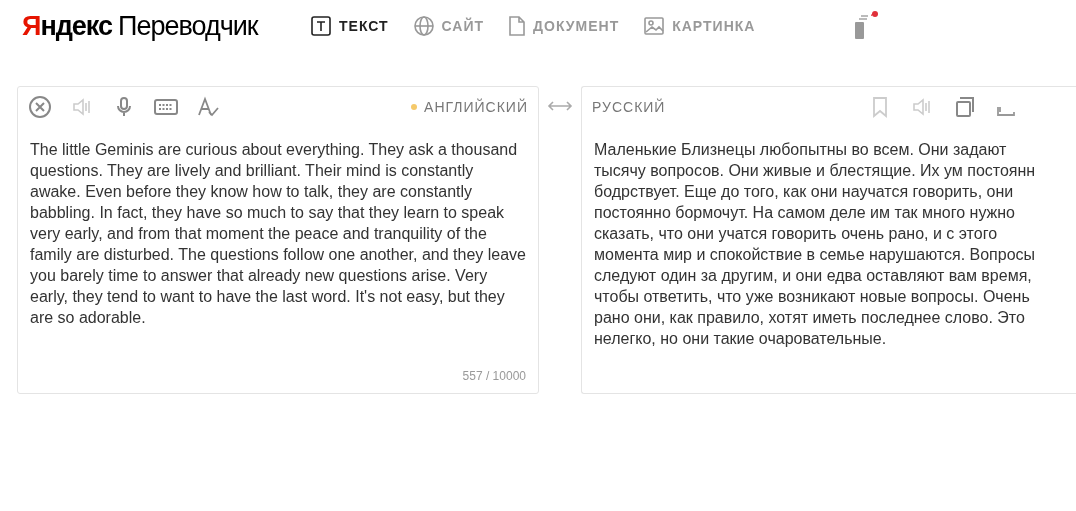  Describe the element at coordinates (469, 107) in the screenshot. I see `source-language: АНГЛИЙСКИЙ` at that location.